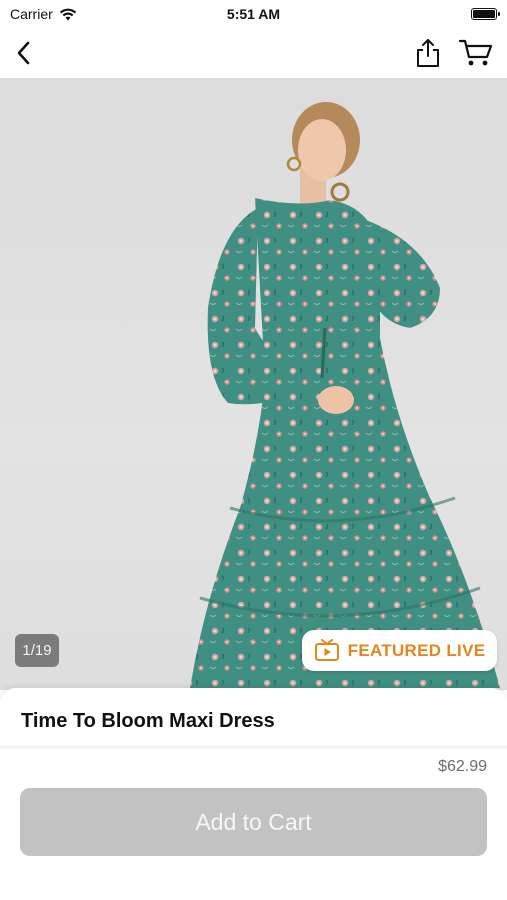 Image resolution: width=507 pixels, height=900 pixels. What do you see at coordinates (485, 14) in the screenshot?
I see `battery-icon` at bounding box center [485, 14].